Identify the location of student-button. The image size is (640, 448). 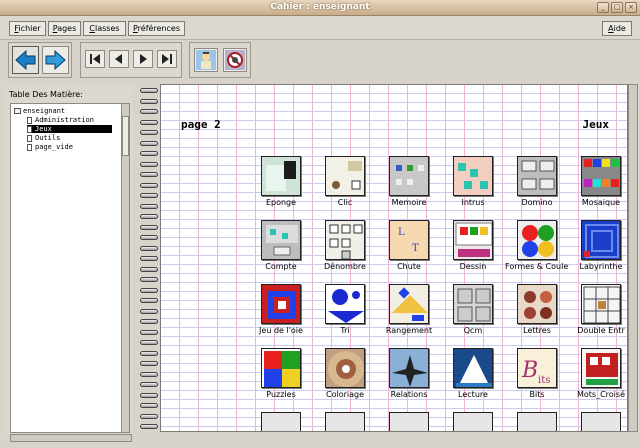
(206, 60).